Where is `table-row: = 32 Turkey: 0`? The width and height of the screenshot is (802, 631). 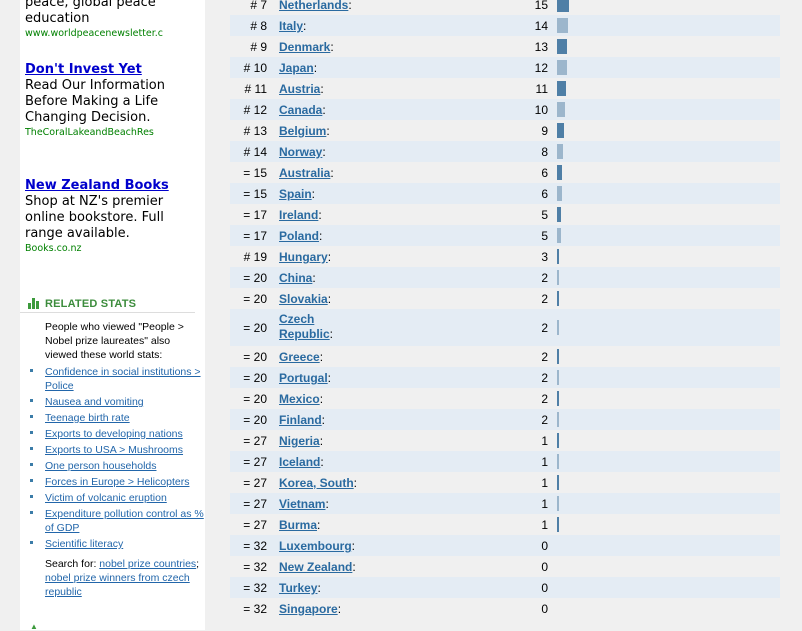 table-row: = 32 Turkey: 0 is located at coordinates (505, 587).